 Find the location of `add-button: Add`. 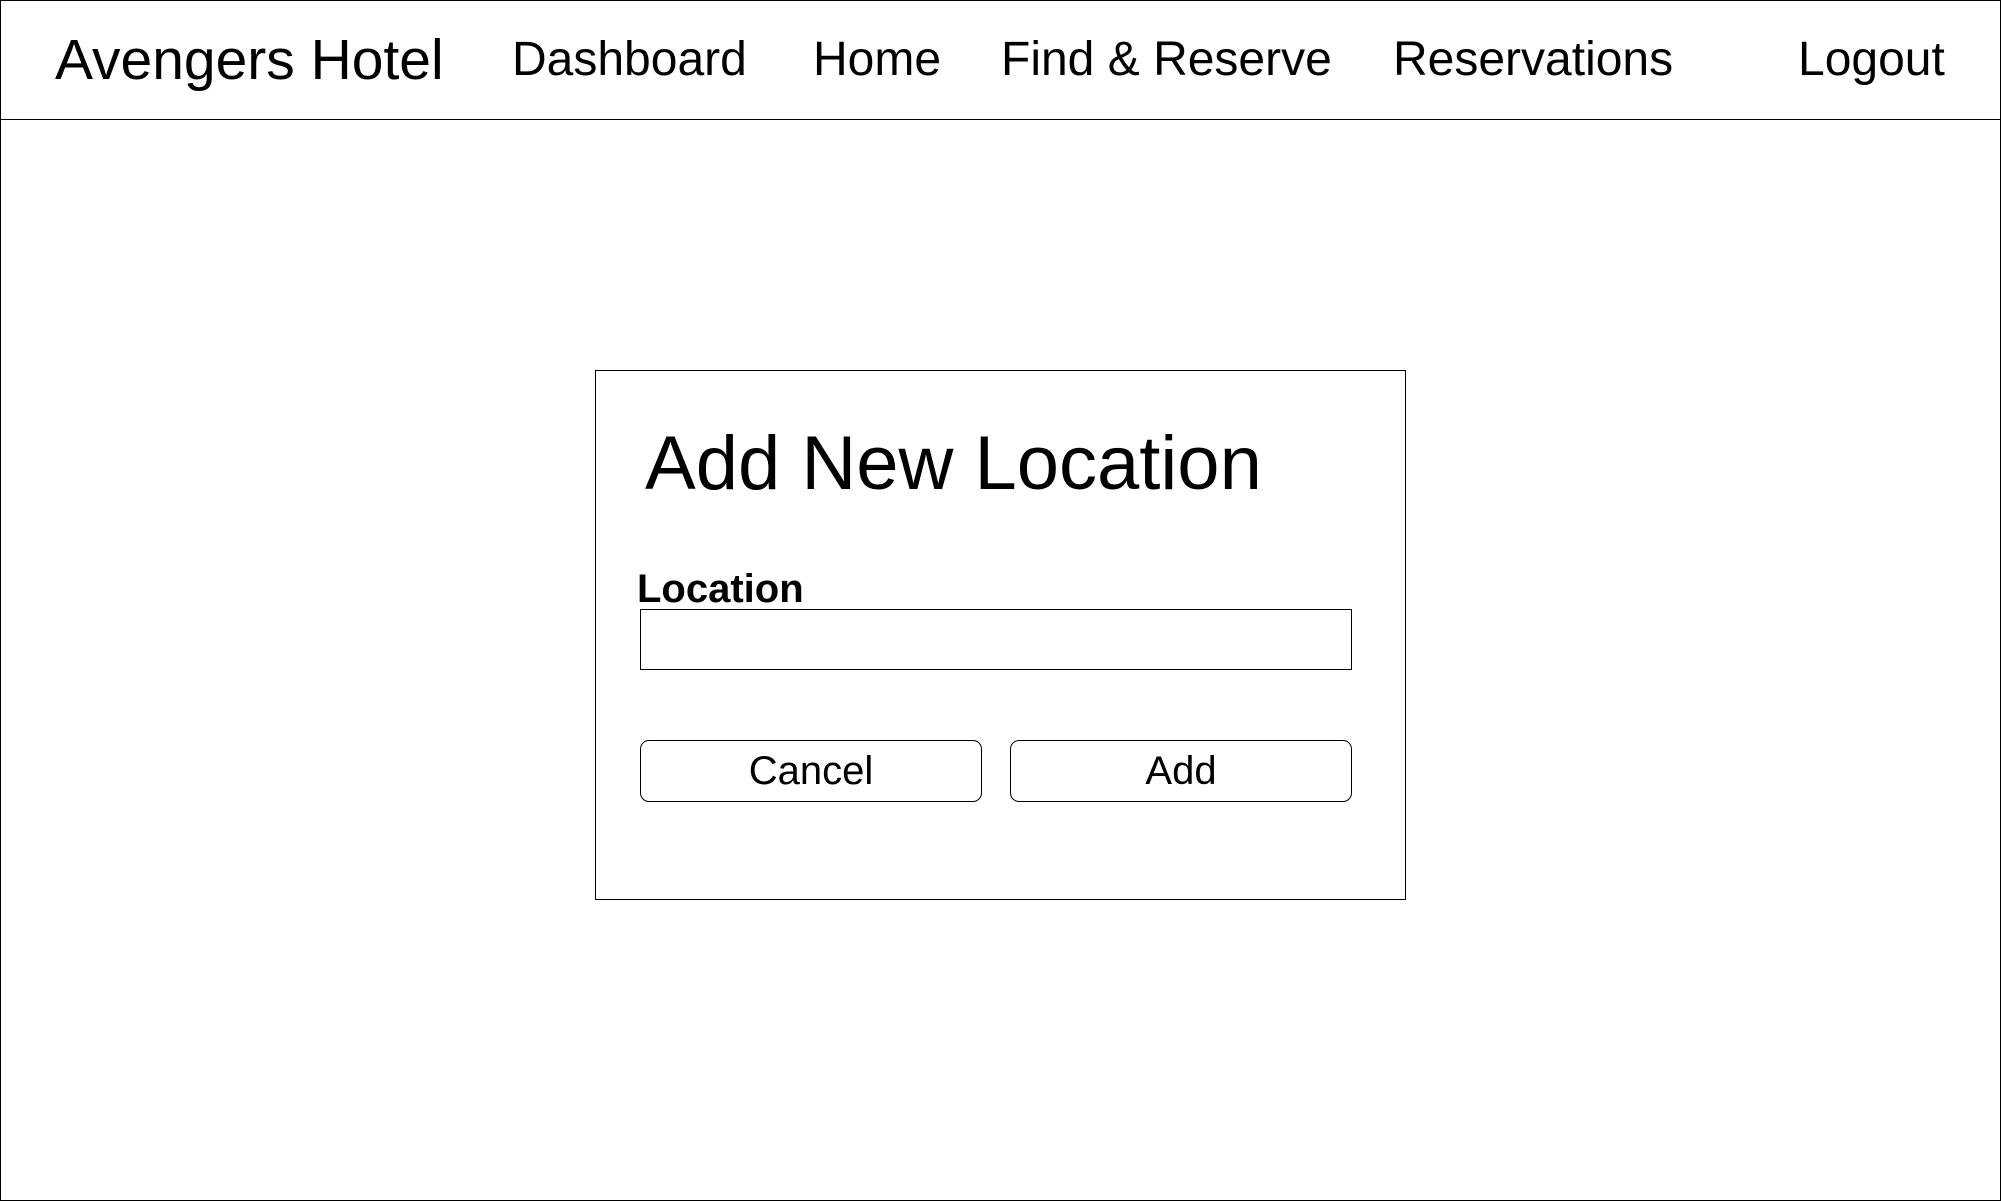

add-button: Add is located at coordinates (1181, 771).